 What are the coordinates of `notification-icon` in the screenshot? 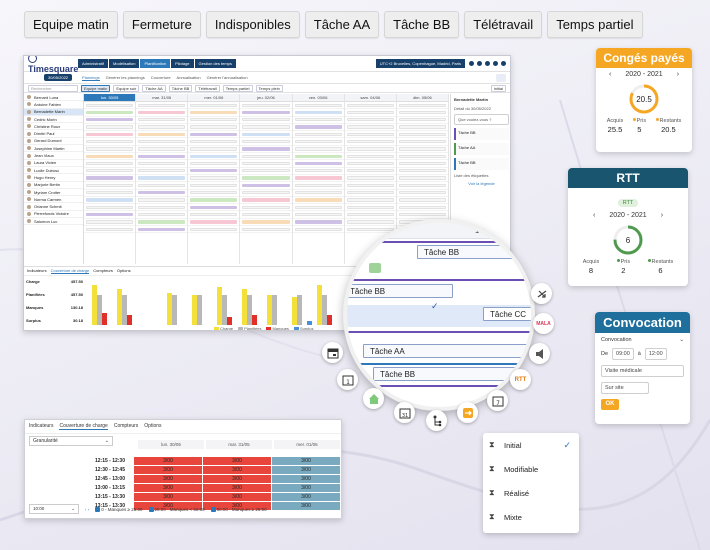 It's located at (471, 63).